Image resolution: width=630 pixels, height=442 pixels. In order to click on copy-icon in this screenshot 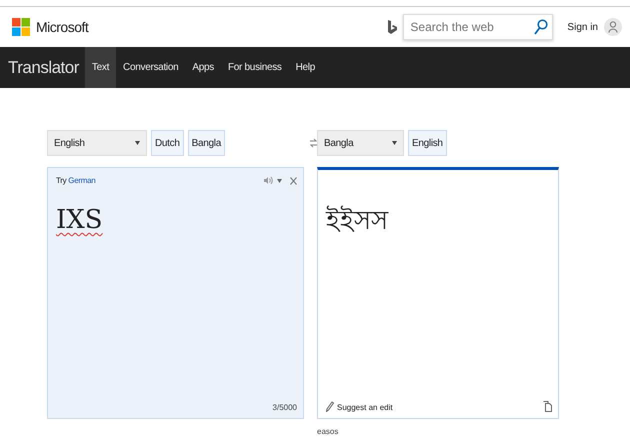, I will do `click(547, 406)`.